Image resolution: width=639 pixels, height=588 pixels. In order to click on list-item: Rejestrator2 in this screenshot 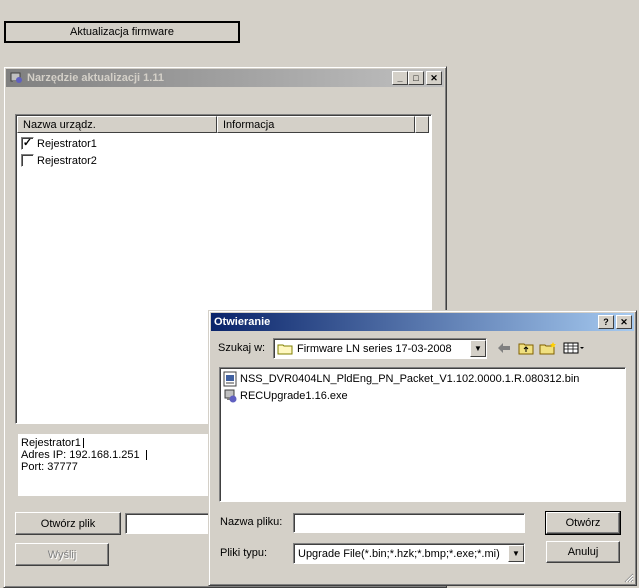, I will do `click(59, 160)`.